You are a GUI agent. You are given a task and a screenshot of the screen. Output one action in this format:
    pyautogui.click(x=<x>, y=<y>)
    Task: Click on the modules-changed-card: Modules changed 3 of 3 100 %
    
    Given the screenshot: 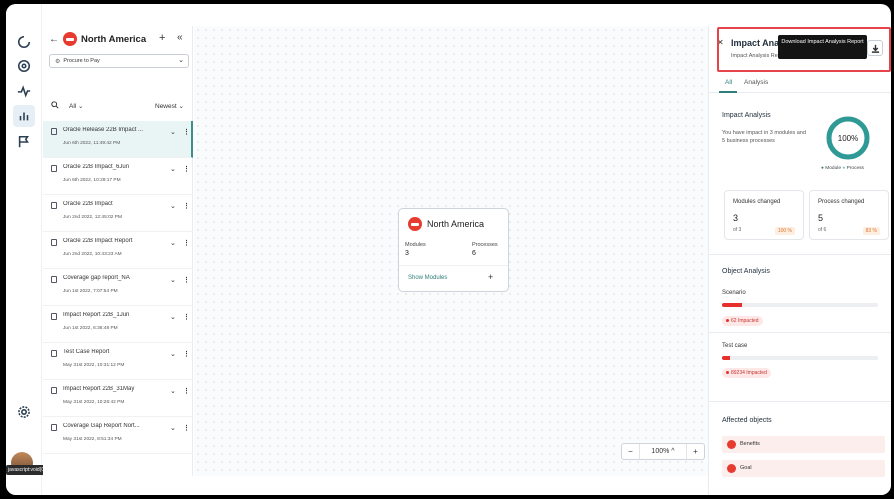 What is the action you would take?
    pyautogui.click(x=764, y=215)
    